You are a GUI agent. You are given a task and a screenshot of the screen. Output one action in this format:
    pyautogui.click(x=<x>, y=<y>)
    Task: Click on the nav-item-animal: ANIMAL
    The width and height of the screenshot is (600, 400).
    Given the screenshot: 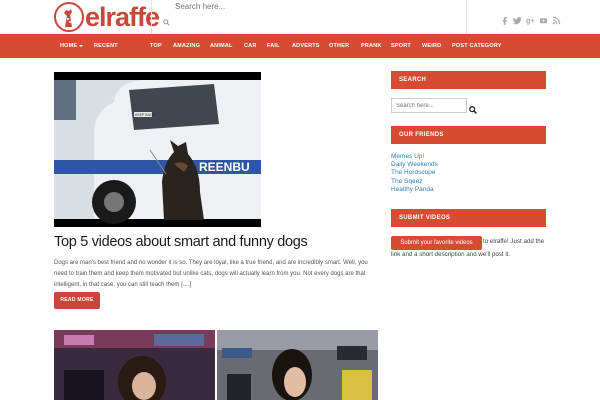 What is the action you would take?
    pyautogui.click(x=221, y=46)
    